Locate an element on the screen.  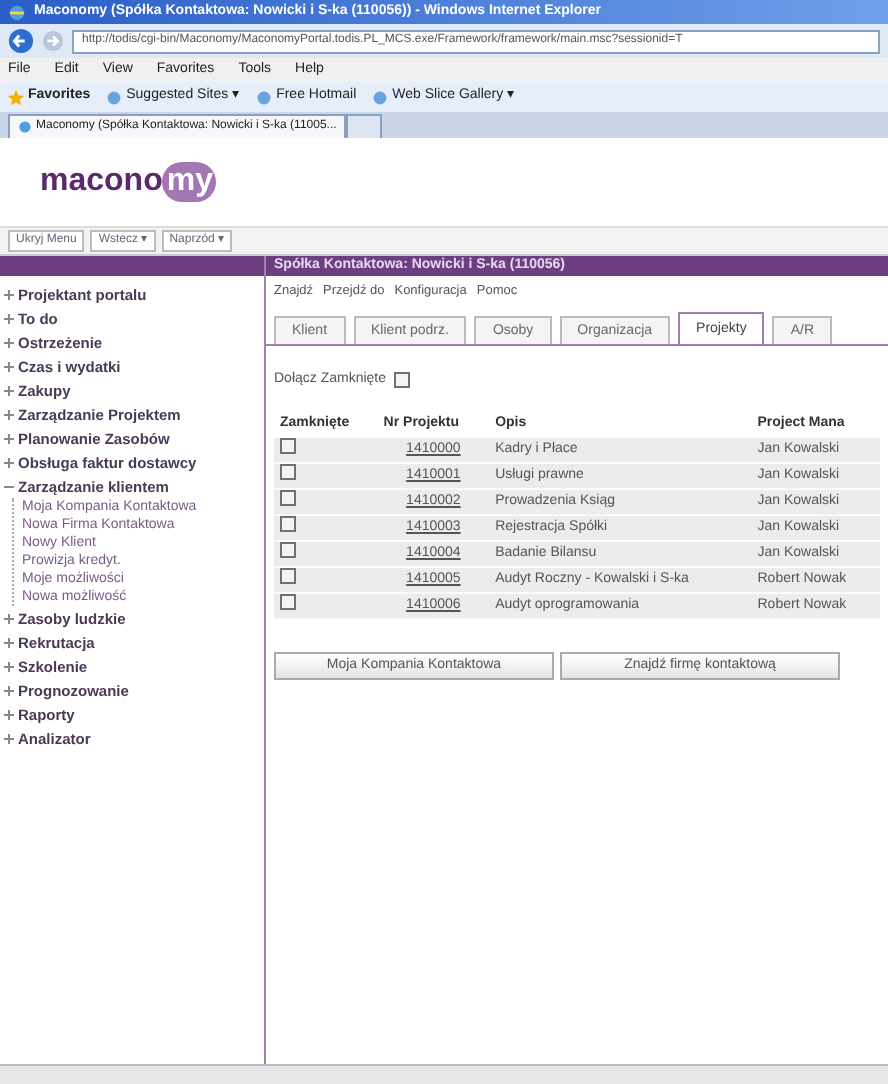
star-icon is located at coordinates (16, 97).